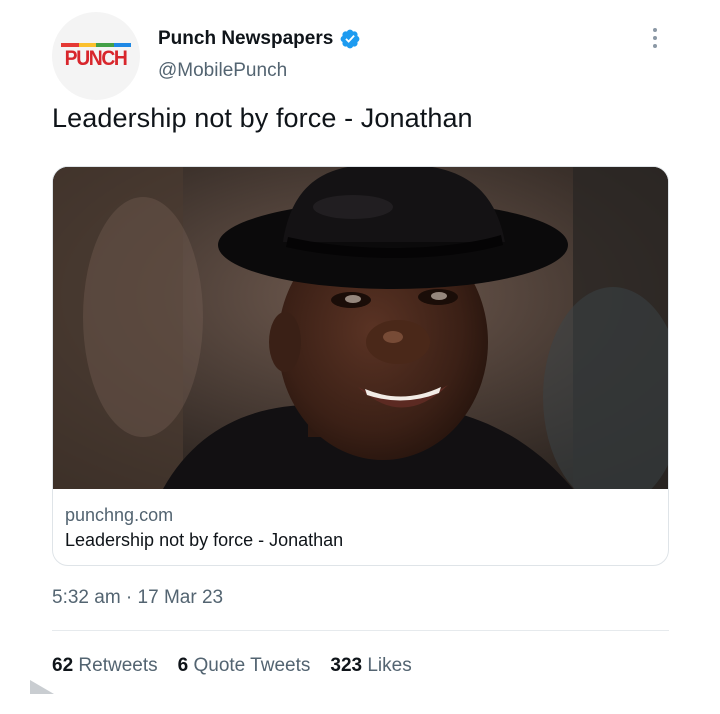 Image resolution: width=720 pixels, height=714 pixels. What do you see at coordinates (183, 665) in the screenshot?
I see `quote-tweets-count: 6` at bounding box center [183, 665].